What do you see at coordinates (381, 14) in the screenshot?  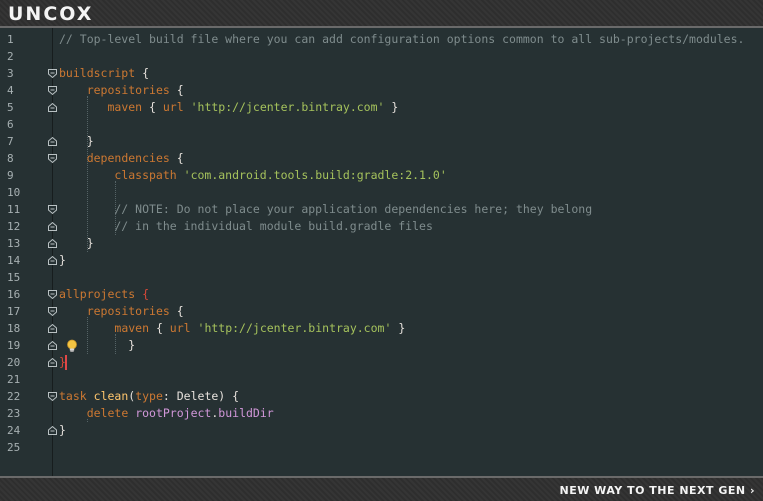 I see `header-bar: UNCOX` at bounding box center [381, 14].